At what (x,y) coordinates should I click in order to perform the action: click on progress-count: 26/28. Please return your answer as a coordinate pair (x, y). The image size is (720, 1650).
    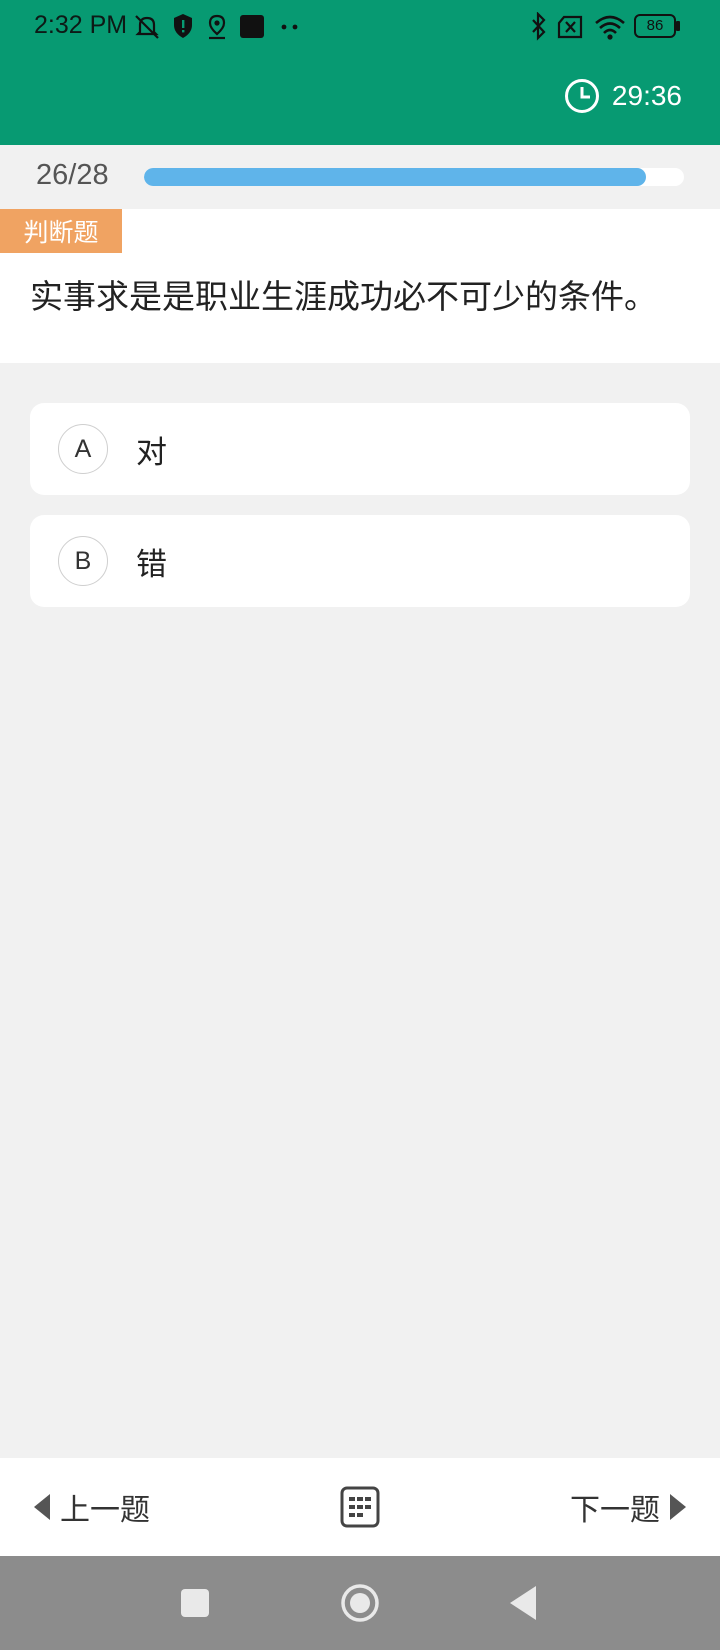
    Looking at the image, I should click on (72, 175).